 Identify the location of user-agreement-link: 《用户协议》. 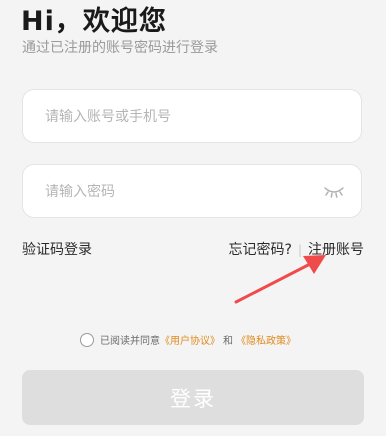
(190, 339).